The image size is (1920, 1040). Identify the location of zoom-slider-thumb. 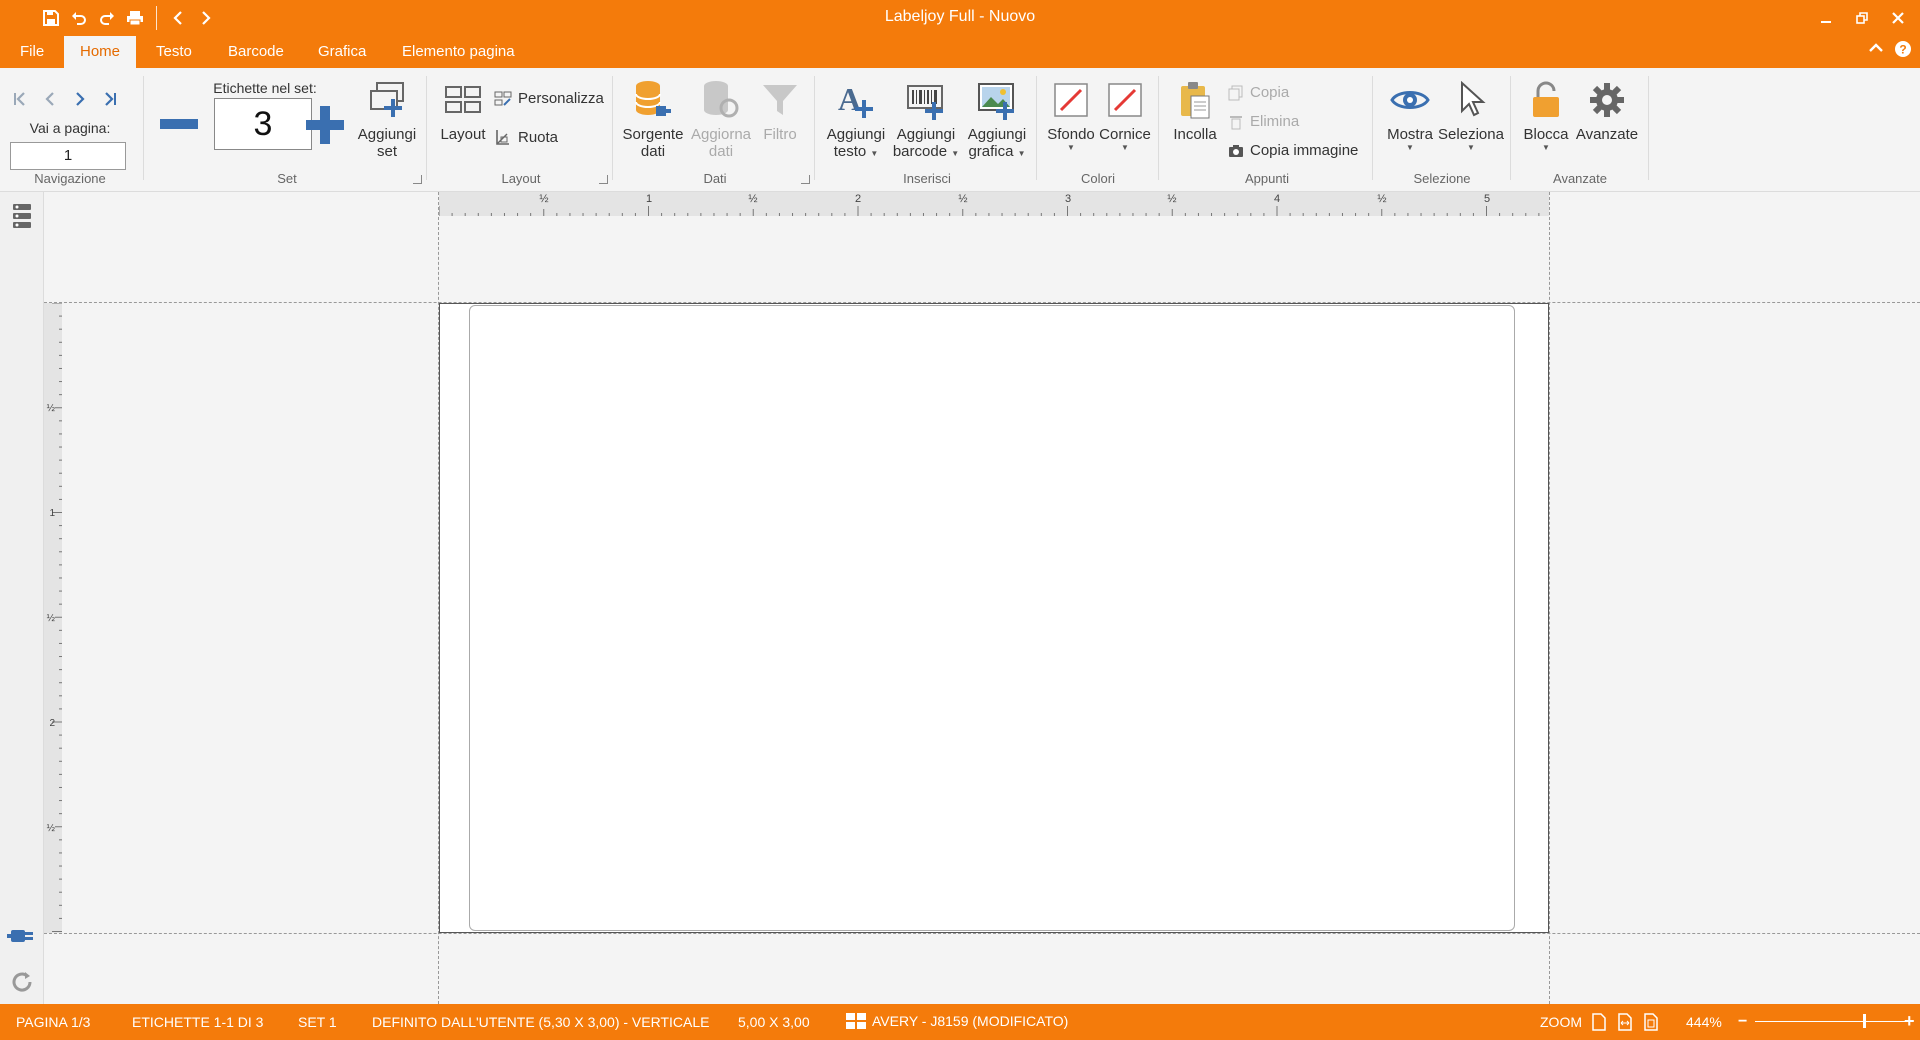
(1864, 1021).